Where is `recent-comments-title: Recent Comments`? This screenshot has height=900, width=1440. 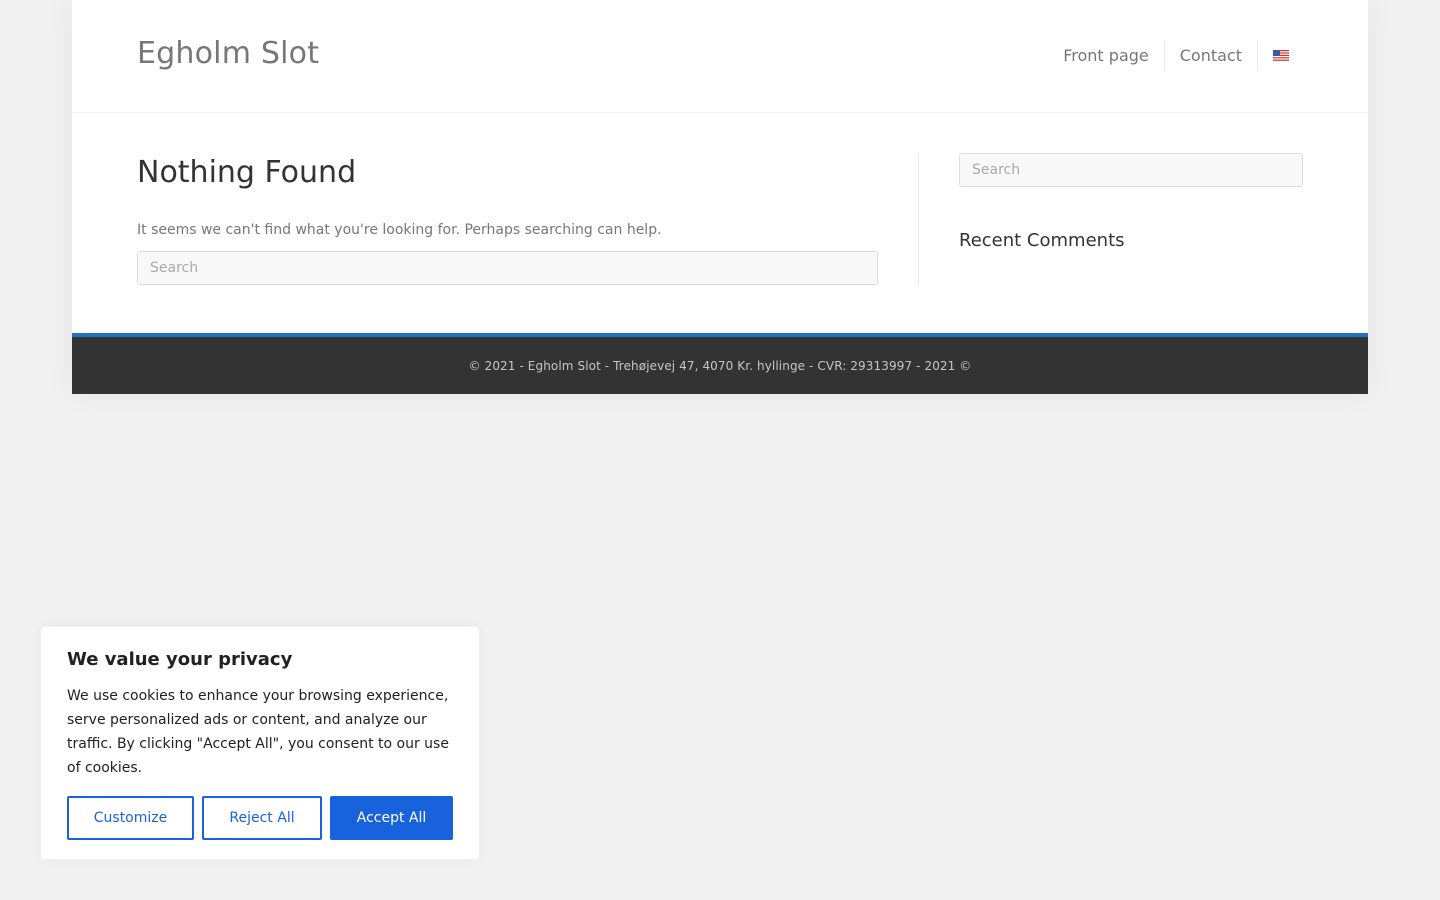
recent-comments-title: Recent Comments is located at coordinates (1042, 240).